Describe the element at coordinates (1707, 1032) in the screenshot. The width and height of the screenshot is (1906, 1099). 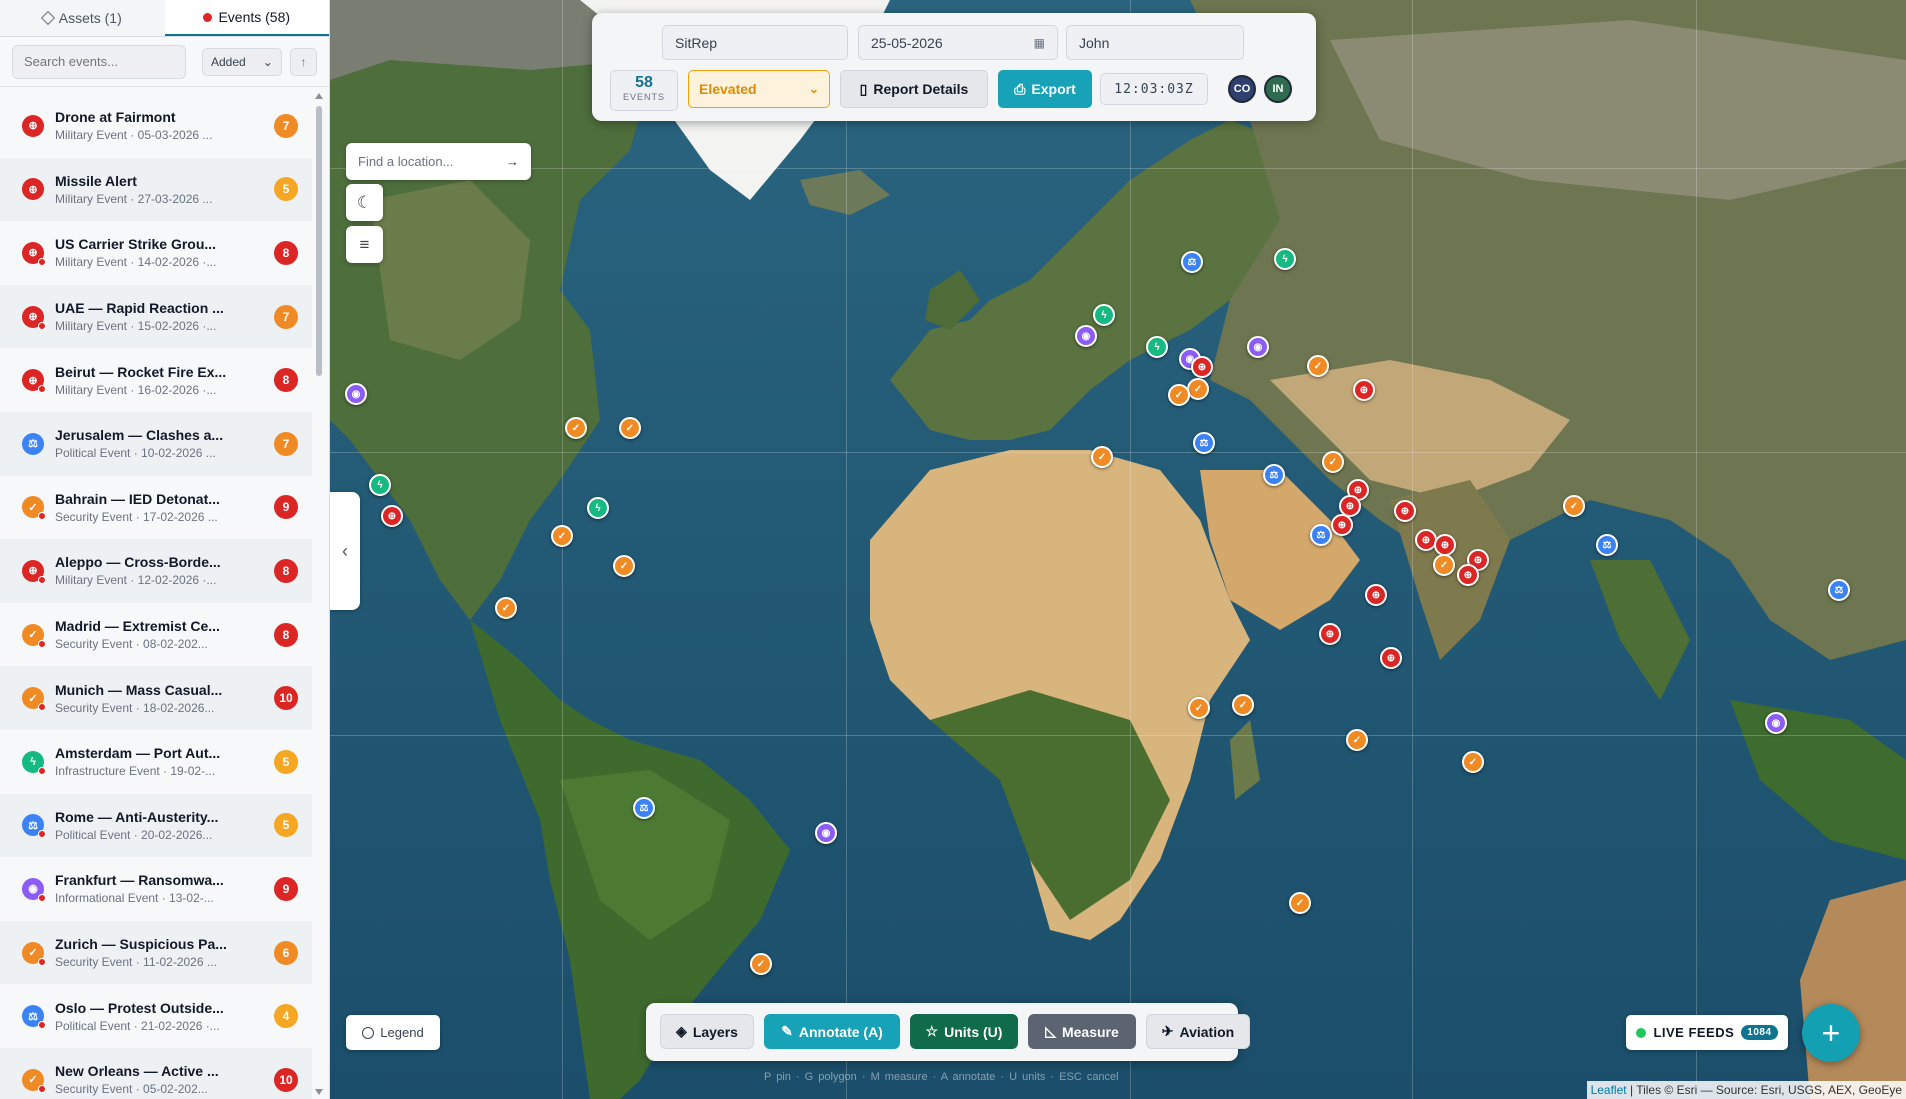
I see `live-feeds-button: LIVE FEEDS 1084` at that location.